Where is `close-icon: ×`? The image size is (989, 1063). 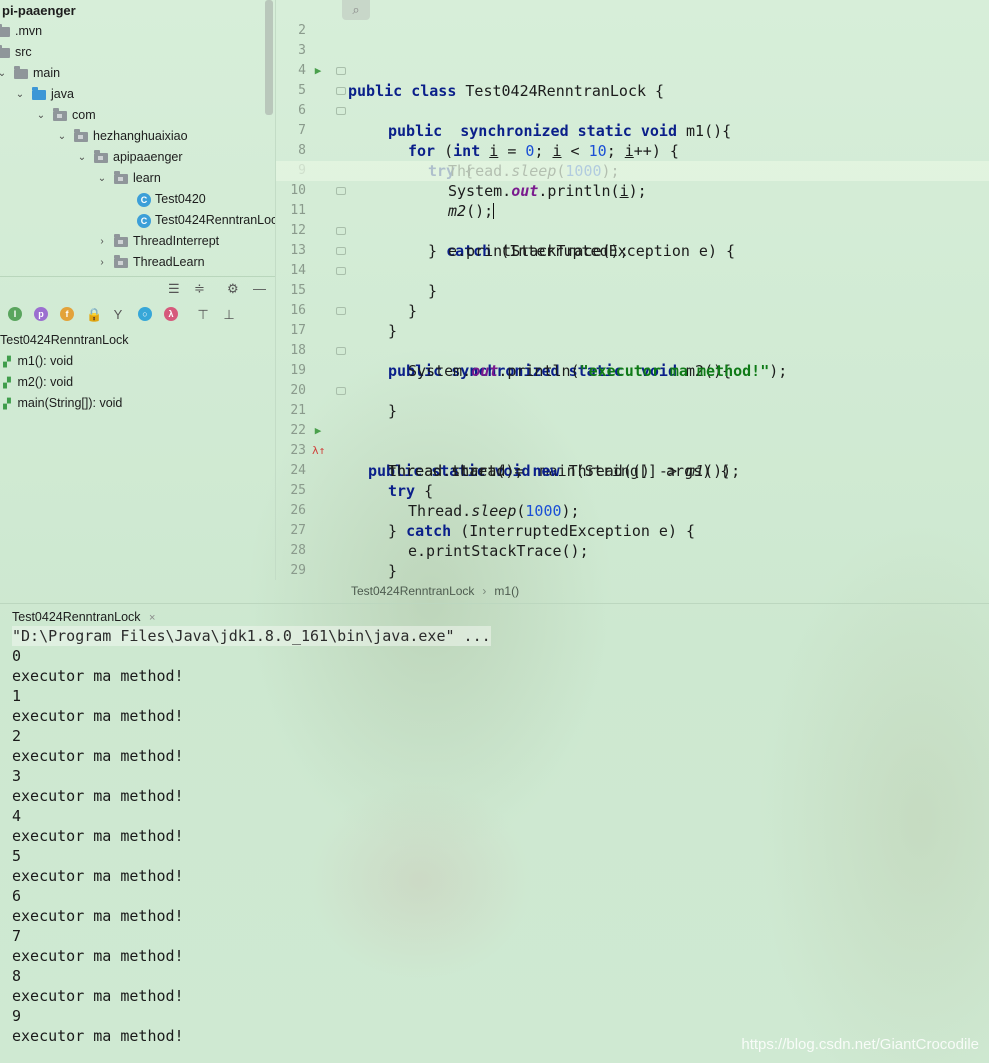
close-icon: × is located at coordinates (152, 618).